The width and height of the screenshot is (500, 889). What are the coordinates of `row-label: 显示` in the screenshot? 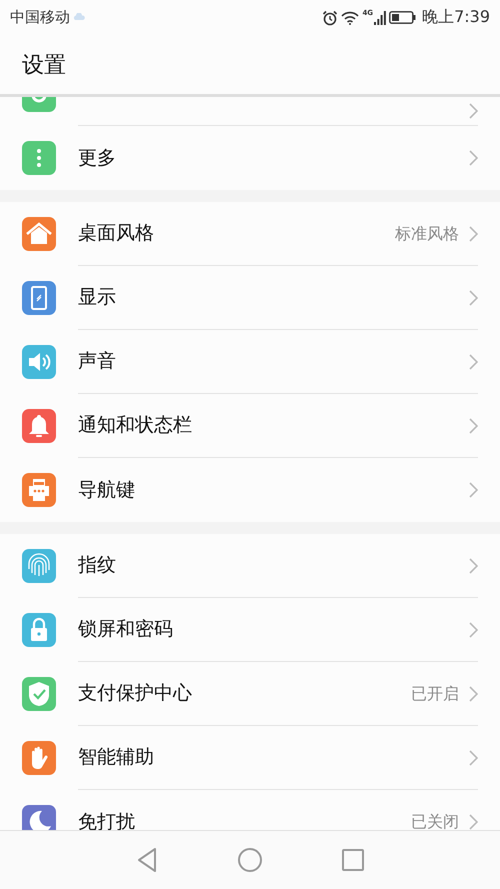 It's located at (97, 297).